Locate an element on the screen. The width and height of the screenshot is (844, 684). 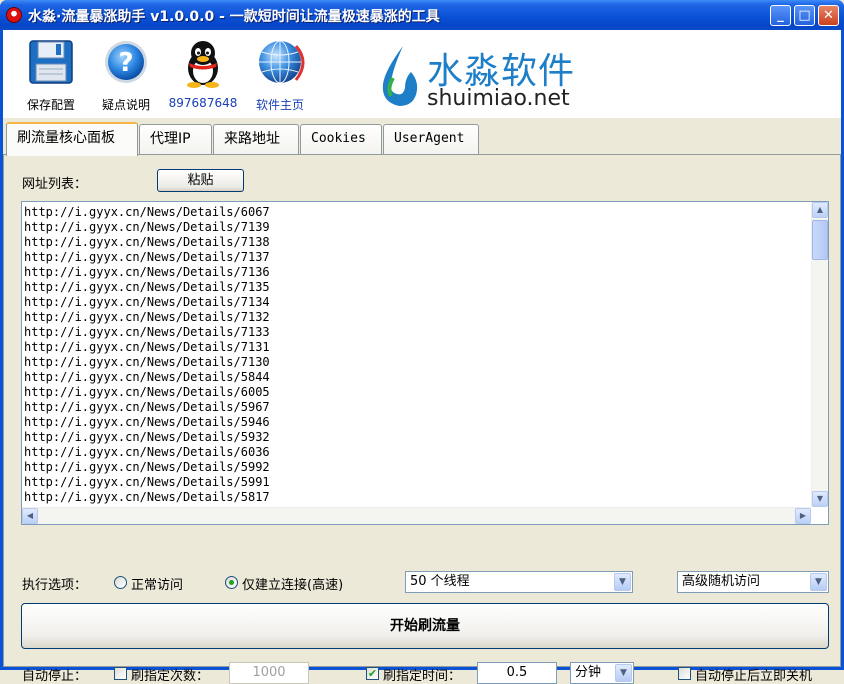
vertical-scrollbar: ▲ ▼ is located at coordinates (819, 354).